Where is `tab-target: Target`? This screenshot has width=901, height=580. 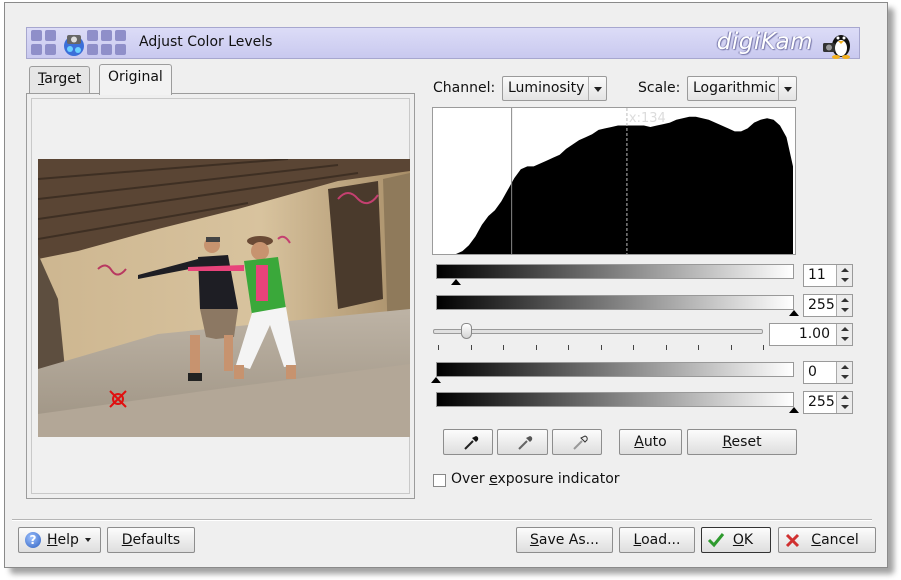
tab-target: Target is located at coordinates (60, 80).